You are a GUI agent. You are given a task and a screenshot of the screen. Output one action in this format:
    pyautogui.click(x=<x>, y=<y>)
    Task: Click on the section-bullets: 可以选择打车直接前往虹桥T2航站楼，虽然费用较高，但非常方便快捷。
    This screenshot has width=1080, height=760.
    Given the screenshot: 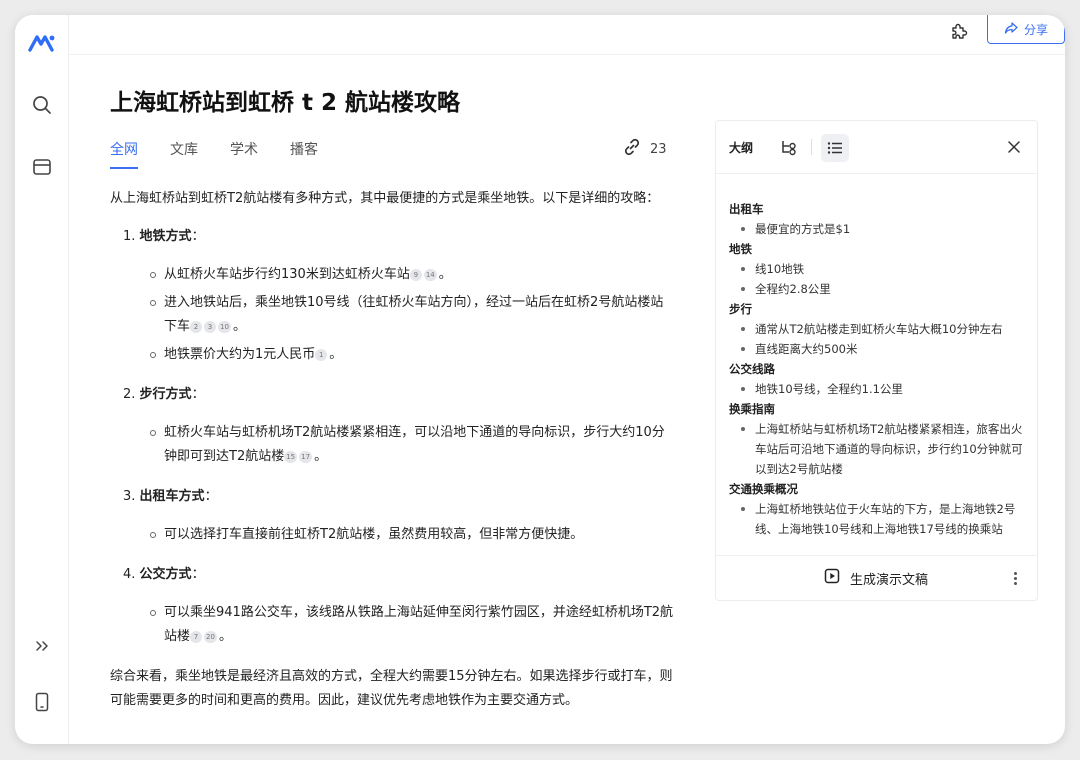 What is the action you would take?
    pyautogui.click(x=412, y=535)
    